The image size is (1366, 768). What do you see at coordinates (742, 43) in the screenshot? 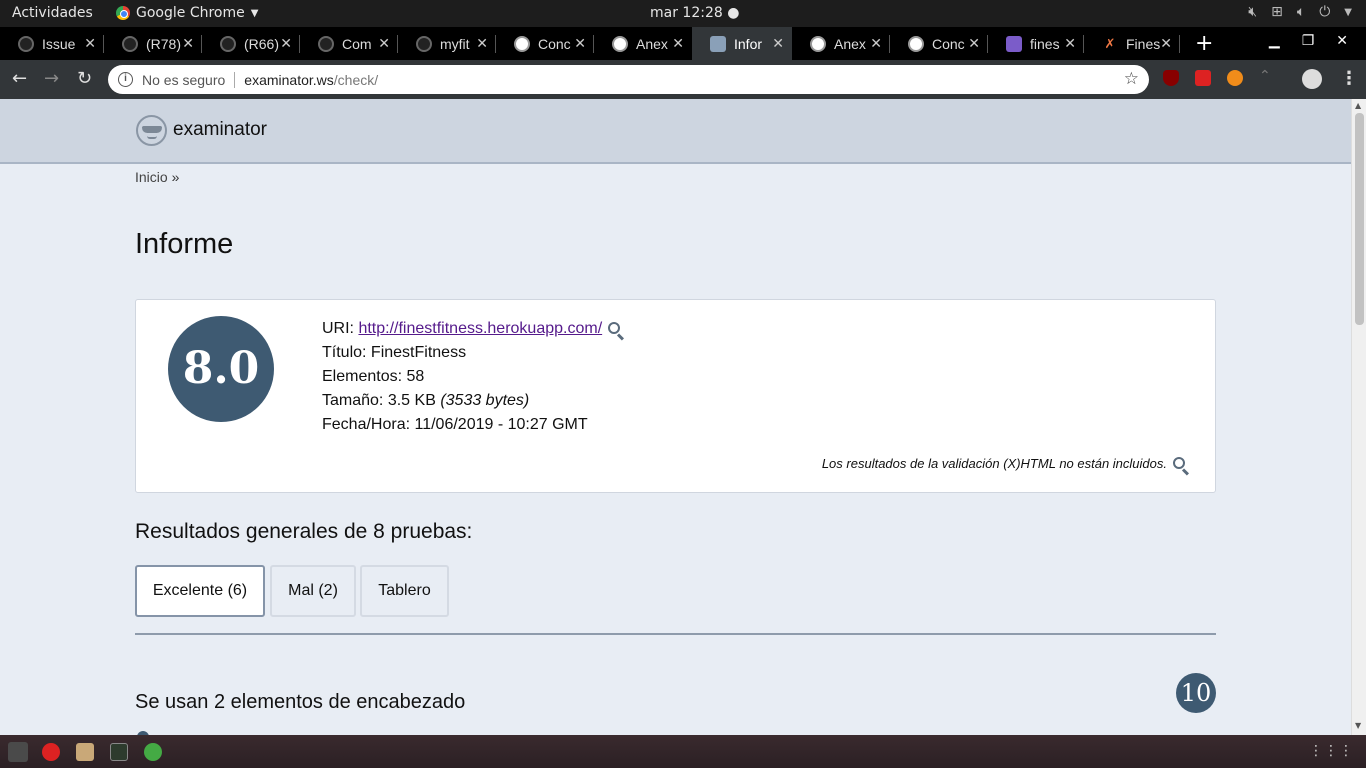
I see `browser-tab-active: Infor ✕` at bounding box center [742, 43].